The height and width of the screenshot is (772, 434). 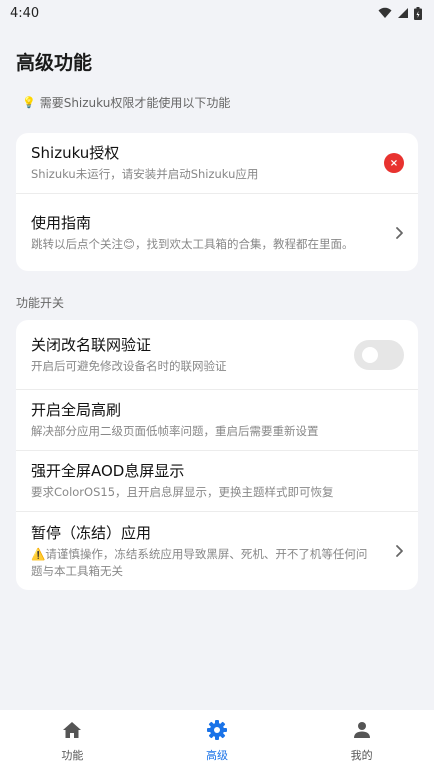 I want to click on shizuku-auth-row: Shizuku授权 Shizuku未运行，请安装并启动Shizuku应用 ×, so click(x=217, y=163).